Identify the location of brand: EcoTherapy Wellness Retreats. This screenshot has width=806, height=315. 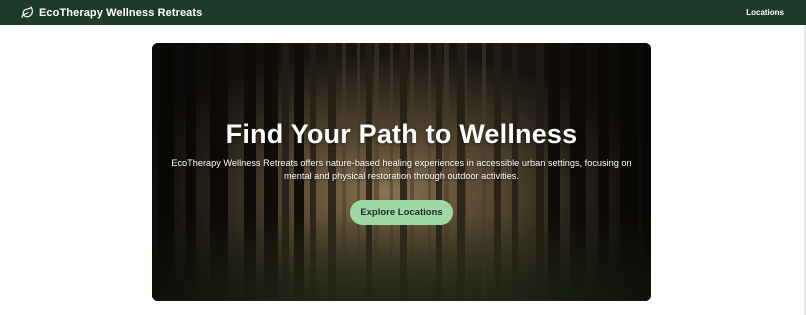
(111, 12).